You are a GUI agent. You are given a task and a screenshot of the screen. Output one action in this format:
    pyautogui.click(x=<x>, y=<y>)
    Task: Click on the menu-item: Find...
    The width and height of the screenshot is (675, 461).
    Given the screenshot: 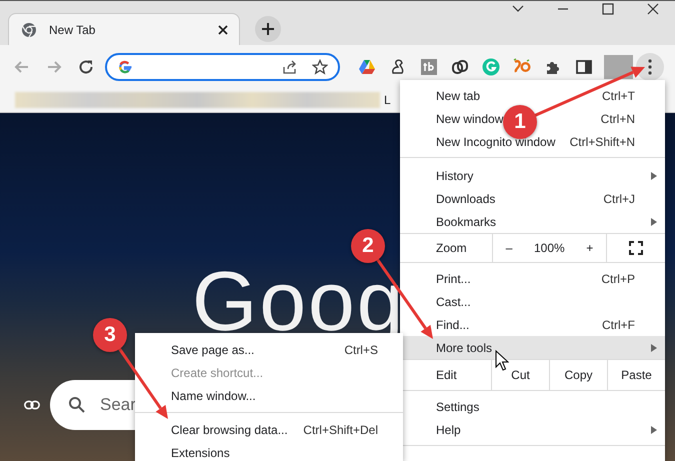 What is the action you would take?
    pyautogui.click(x=453, y=325)
    